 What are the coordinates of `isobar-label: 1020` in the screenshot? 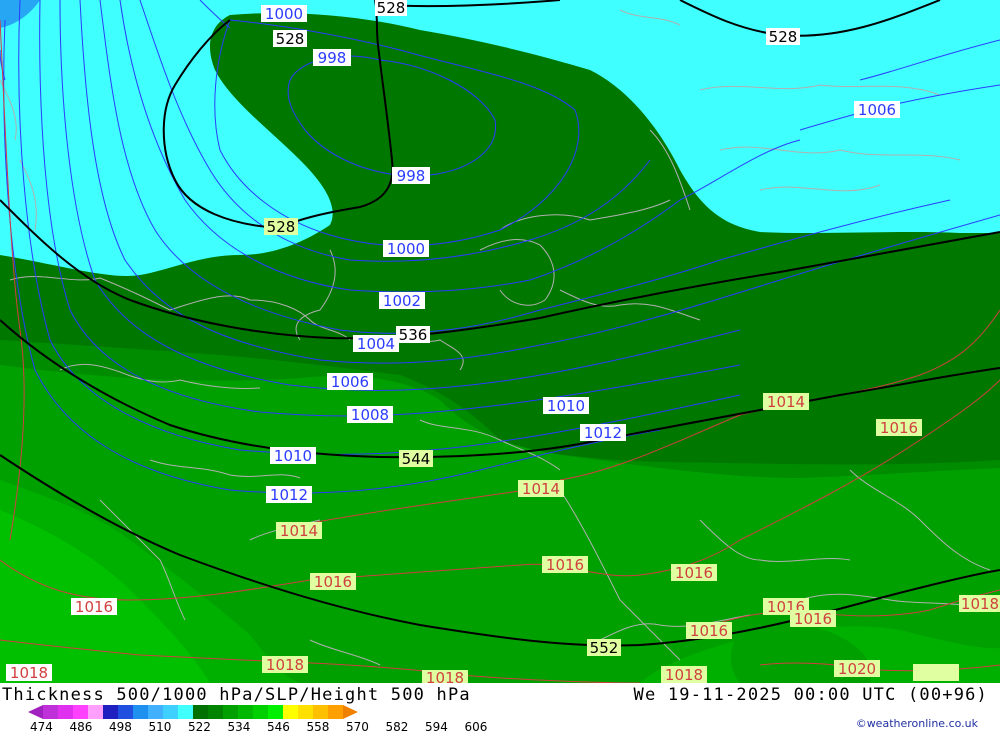 It's located at (857, 669).